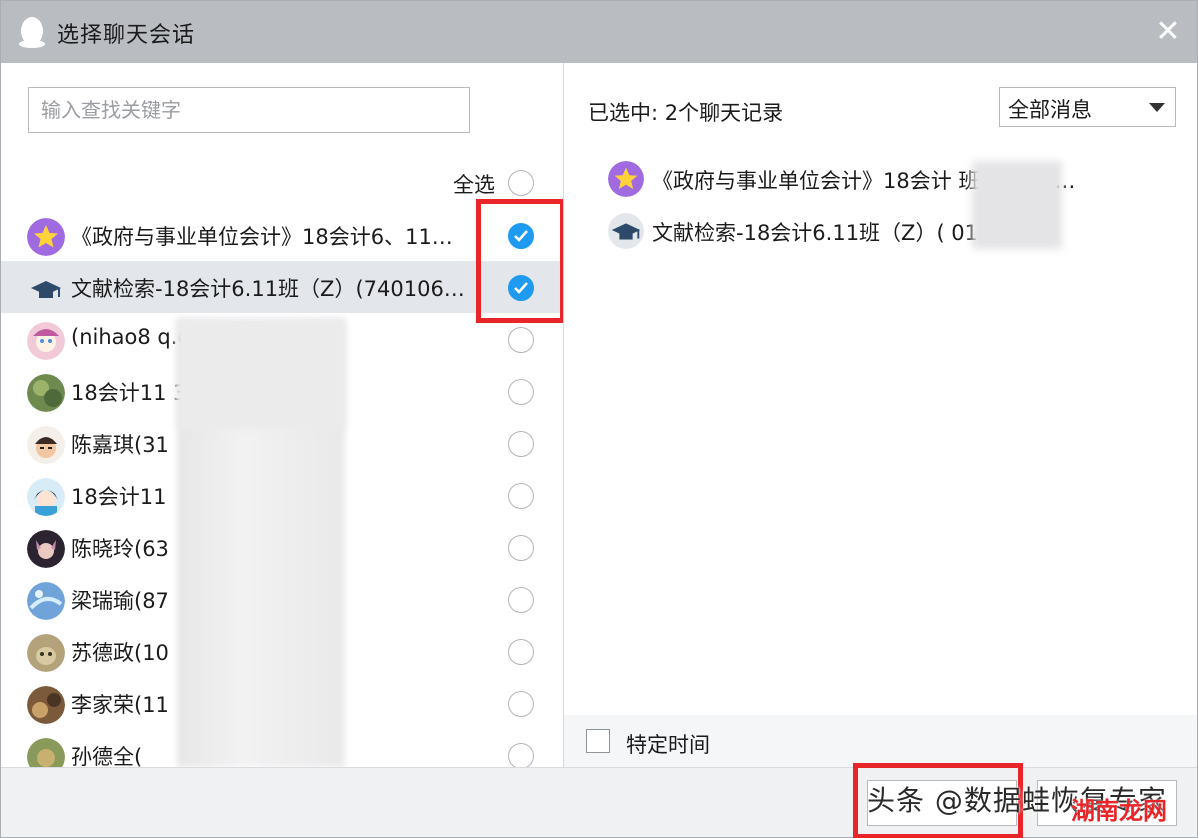 The image size is (1198, 838). Describe the element at coordinates (1168, 32) in the screenshot. I see `close-button: ✕` at that location.